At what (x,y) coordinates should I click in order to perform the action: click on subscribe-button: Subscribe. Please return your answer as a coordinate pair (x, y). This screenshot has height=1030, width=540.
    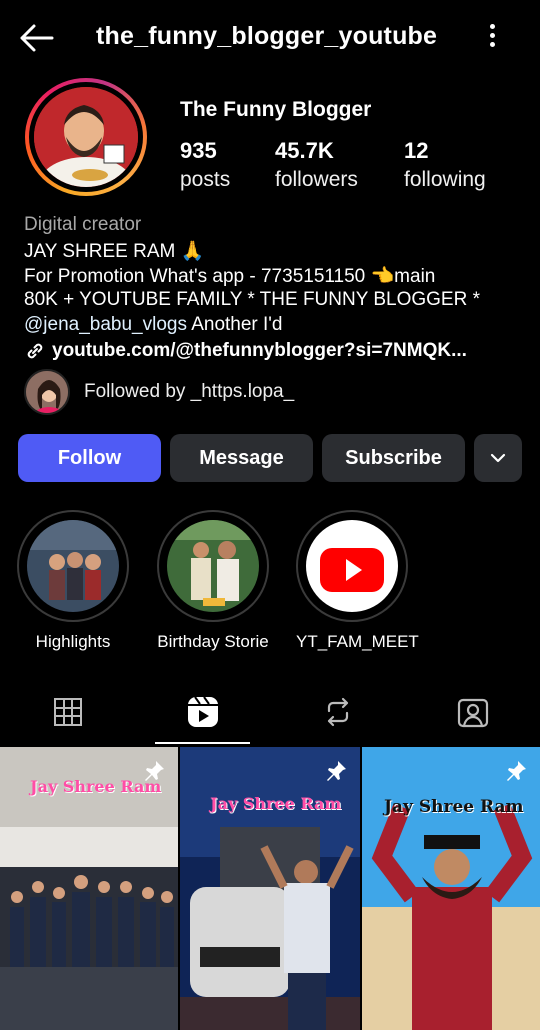
    Looking at the image, I should click on (393, 458).